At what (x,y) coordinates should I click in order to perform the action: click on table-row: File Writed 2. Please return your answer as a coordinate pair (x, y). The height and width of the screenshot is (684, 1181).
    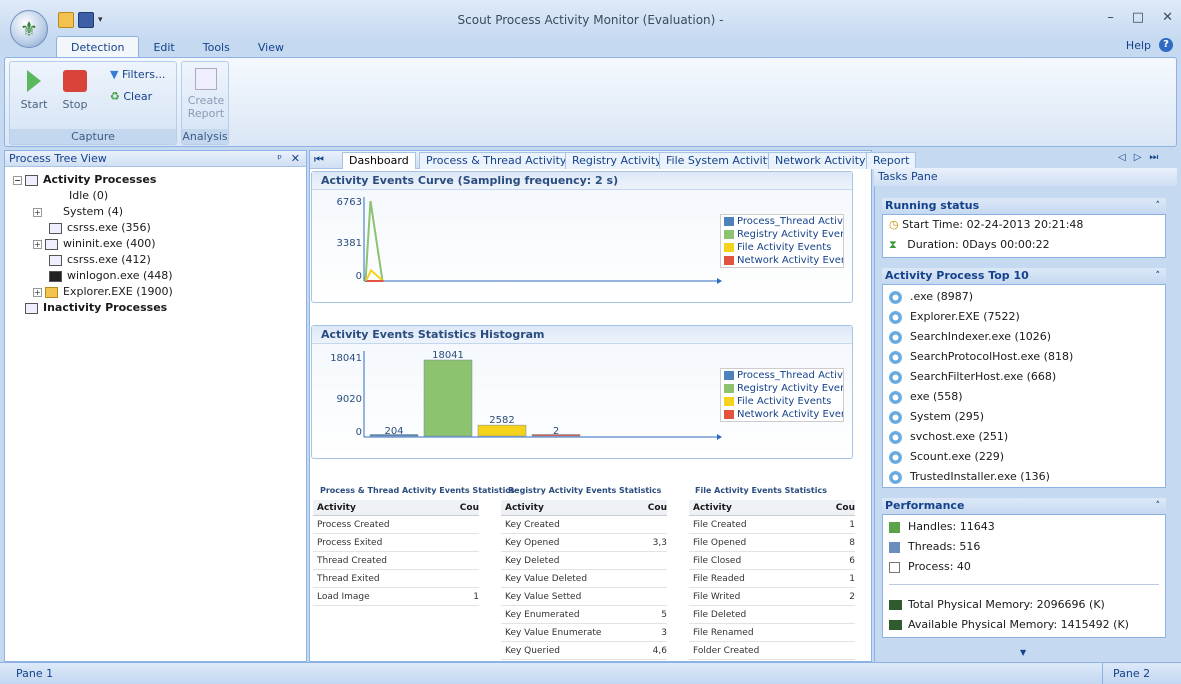
    Looking at the image, I should click on (772, 597).